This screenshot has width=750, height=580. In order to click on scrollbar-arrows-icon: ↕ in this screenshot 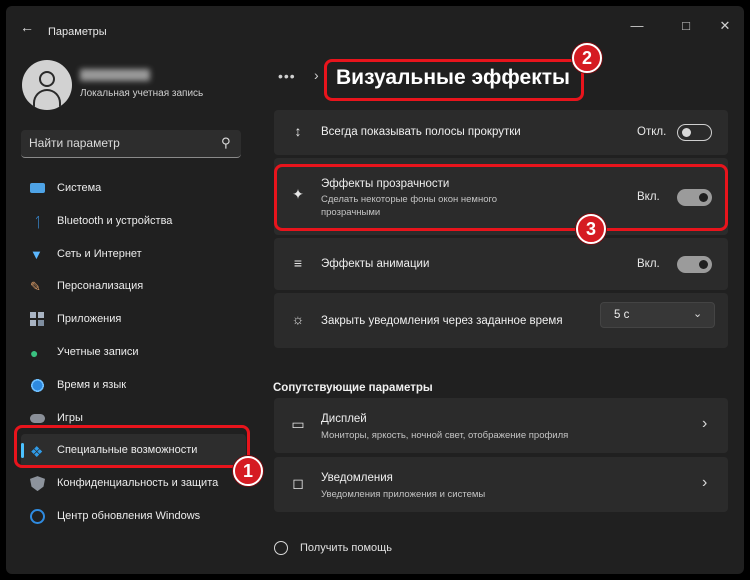, I will do `click(298, 131)`.